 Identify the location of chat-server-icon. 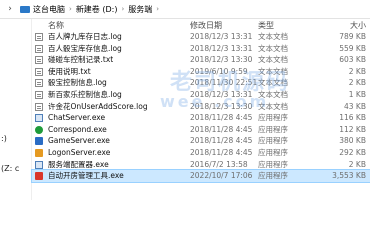
(39, 118).